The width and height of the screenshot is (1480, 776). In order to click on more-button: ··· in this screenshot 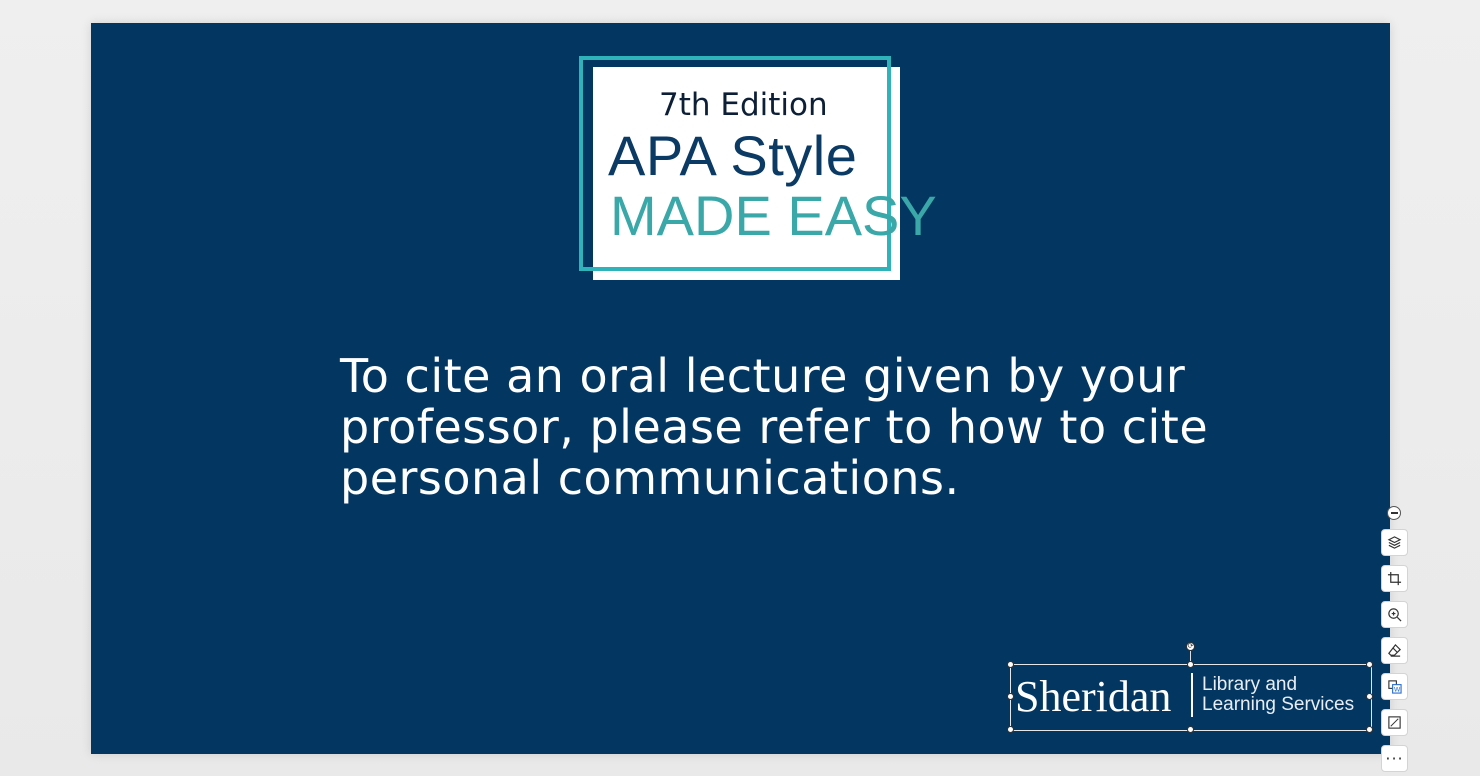, I will do `click(1394, 758)`.